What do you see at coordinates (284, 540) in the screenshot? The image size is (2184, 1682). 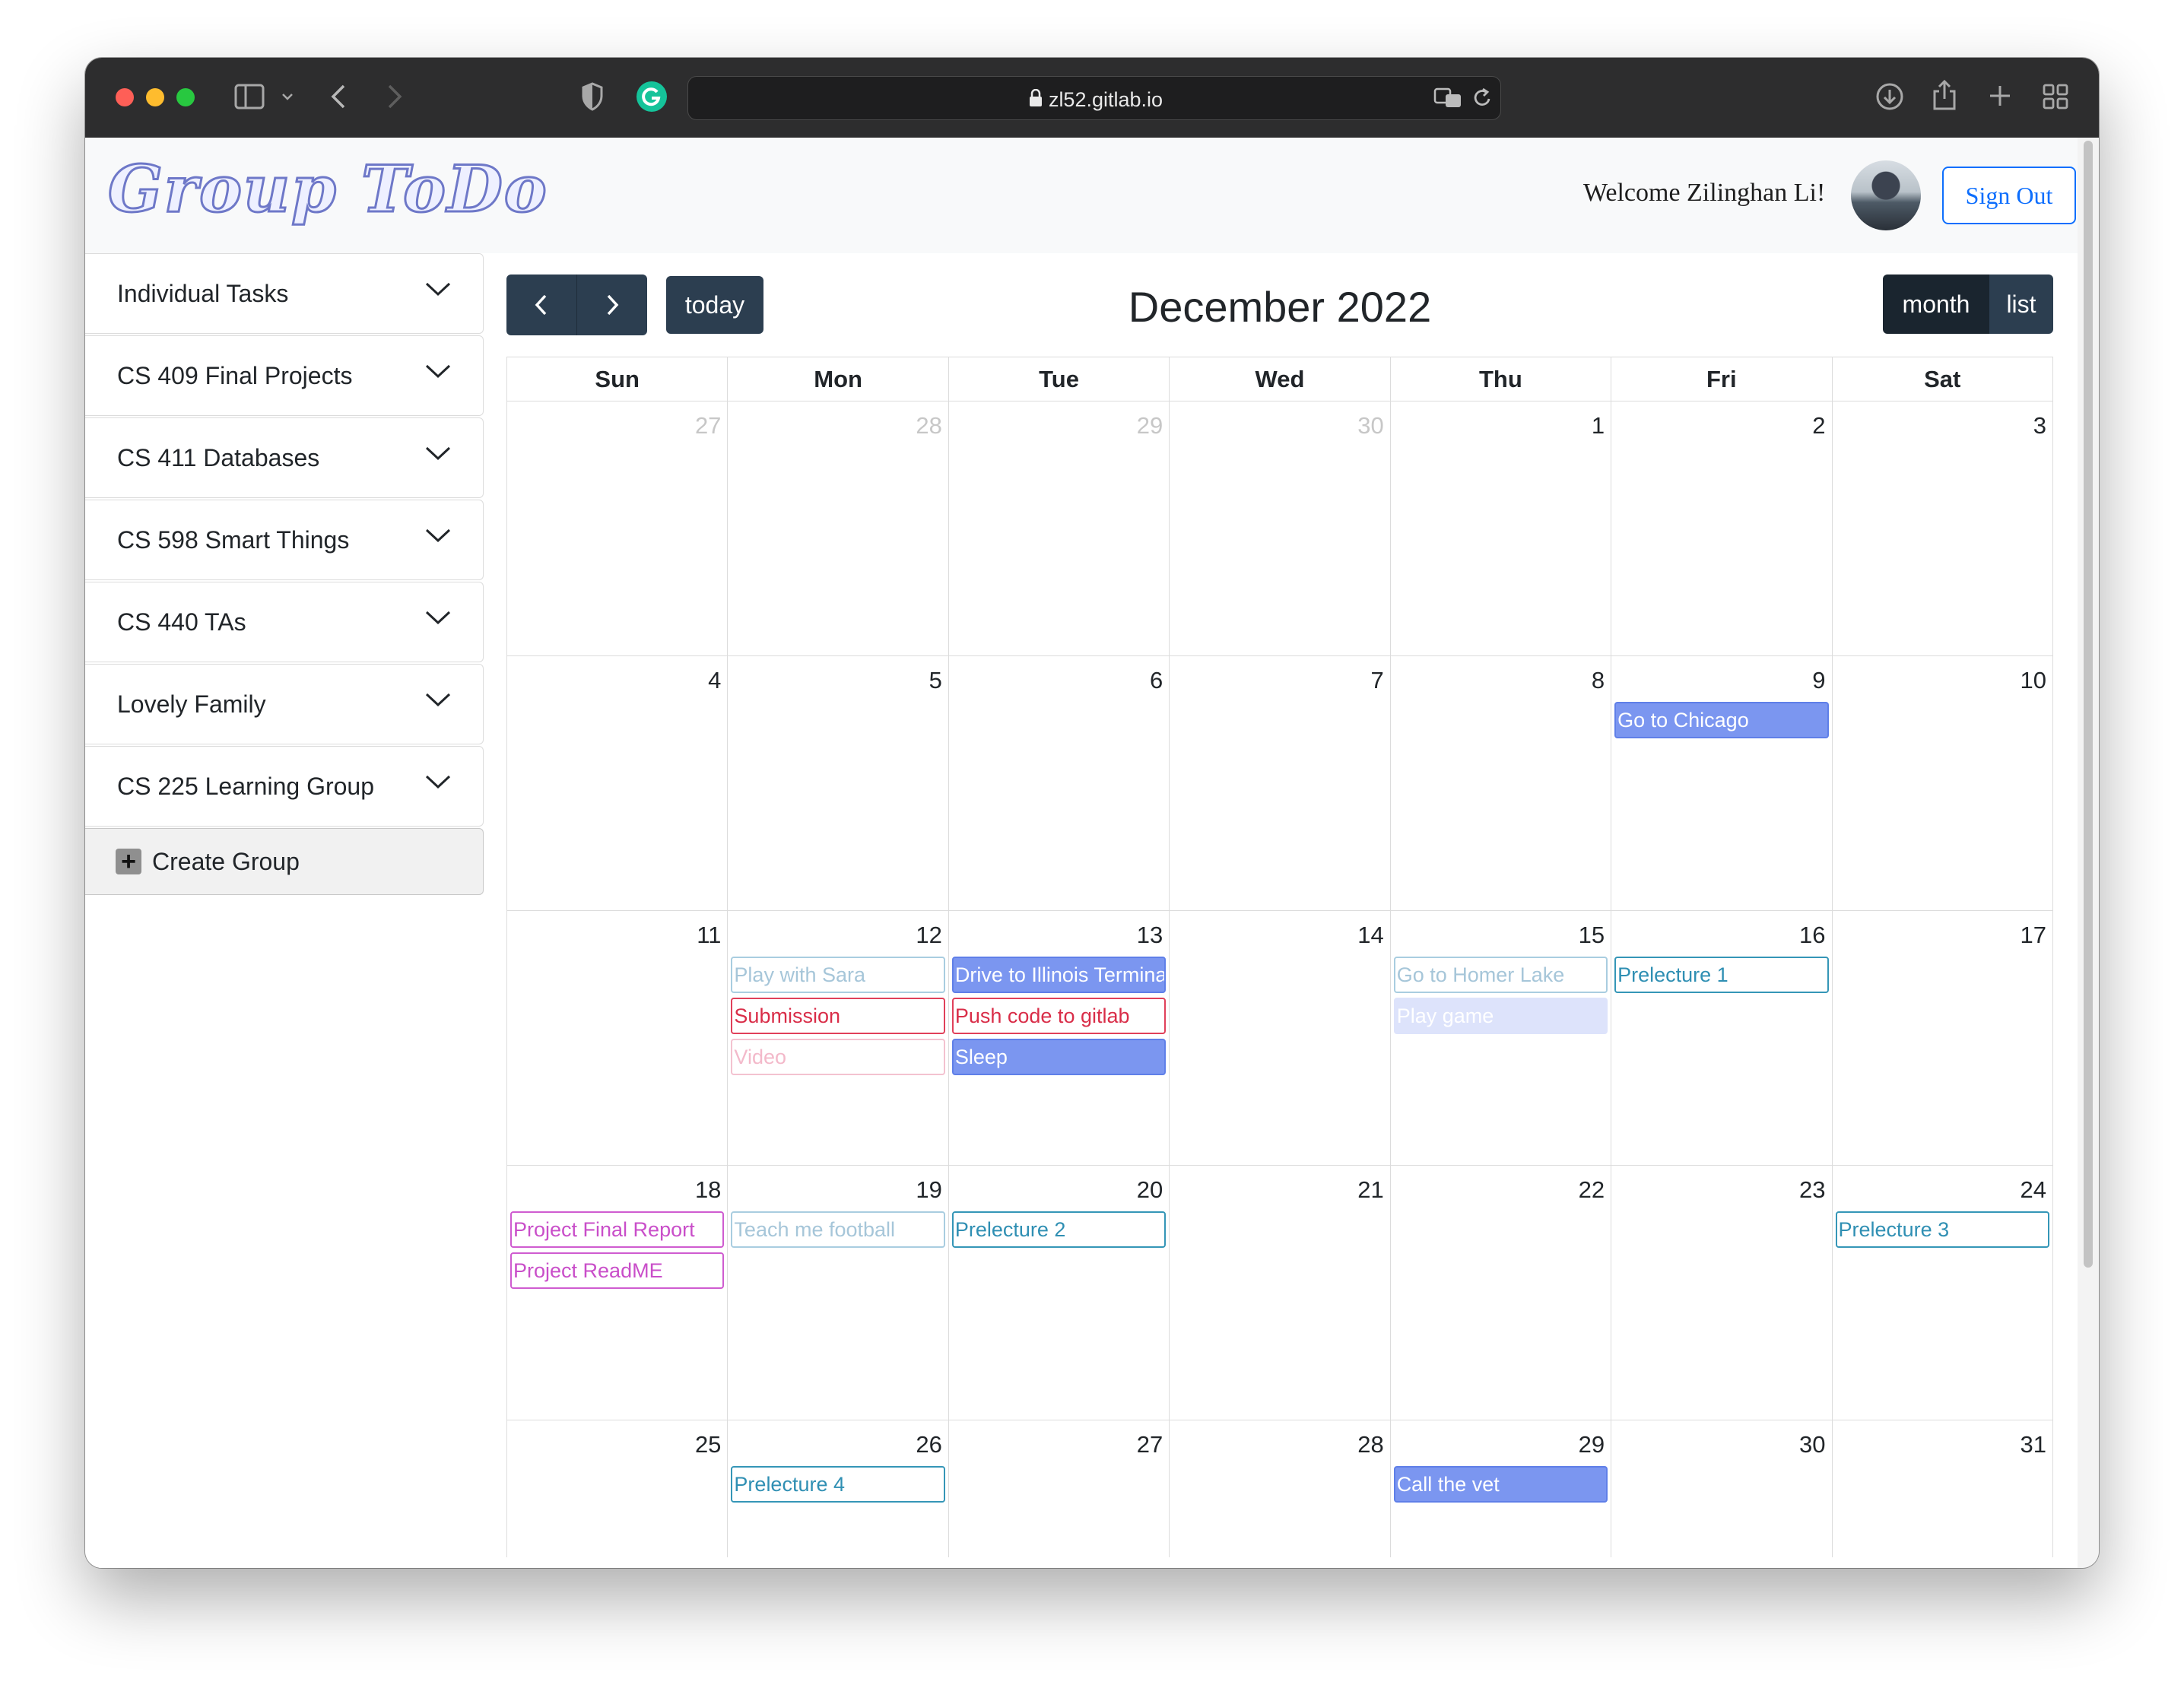 I see `group-accordion-item: CS 598 Smart Things` at bounding box center [284, 540].